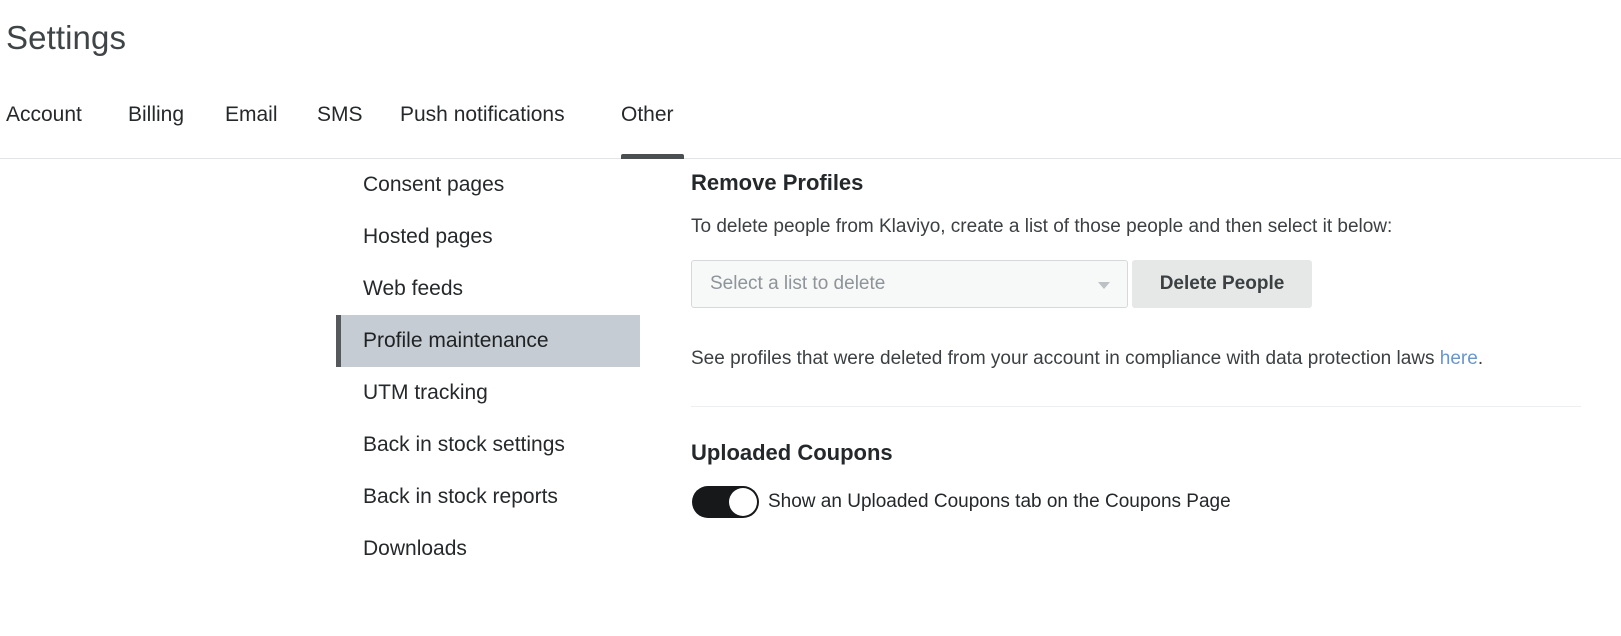 The image size is (1621, 636). What do you see at coordinates (341, 127) in the screenshot?
I see `tab-sms: SMS` at bounding box center [341, 127].